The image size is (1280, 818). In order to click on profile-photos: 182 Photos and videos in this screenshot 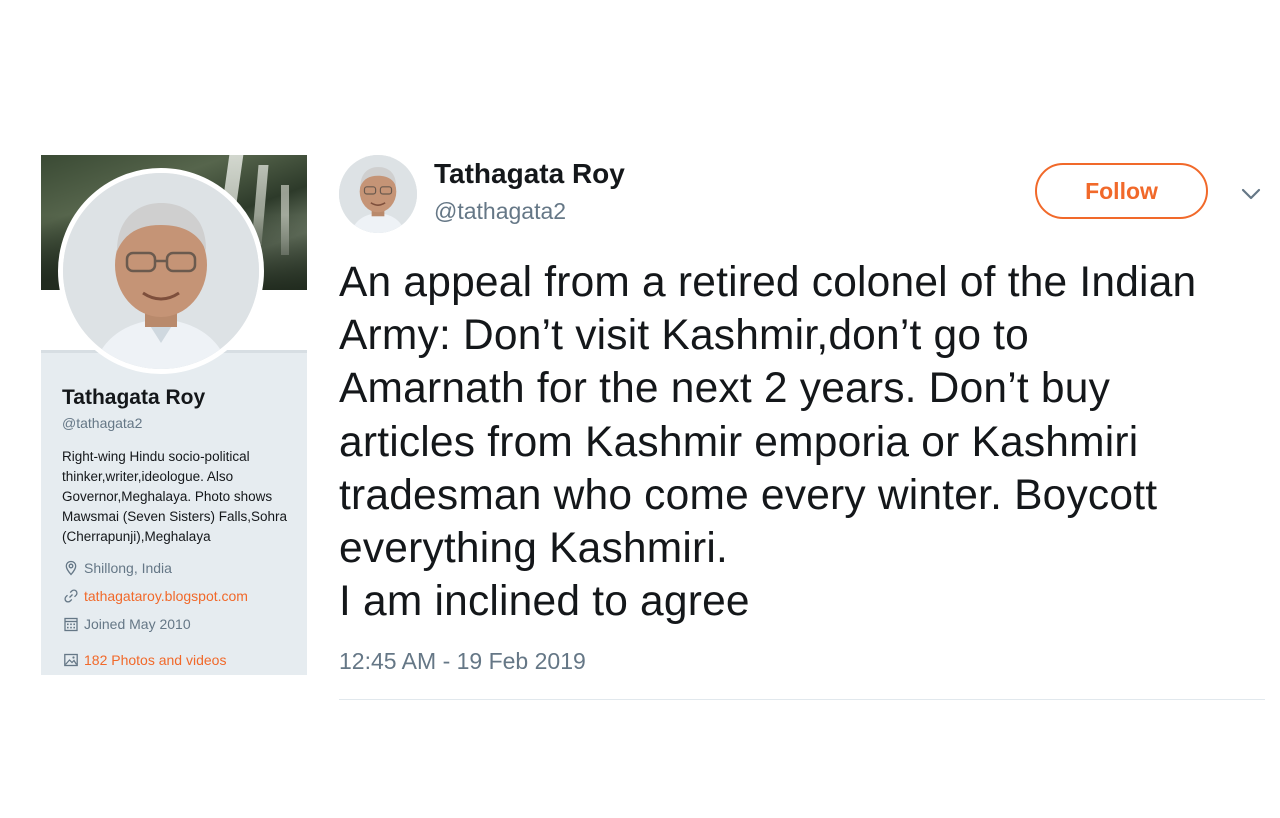, I will do `click(144, 660)`.